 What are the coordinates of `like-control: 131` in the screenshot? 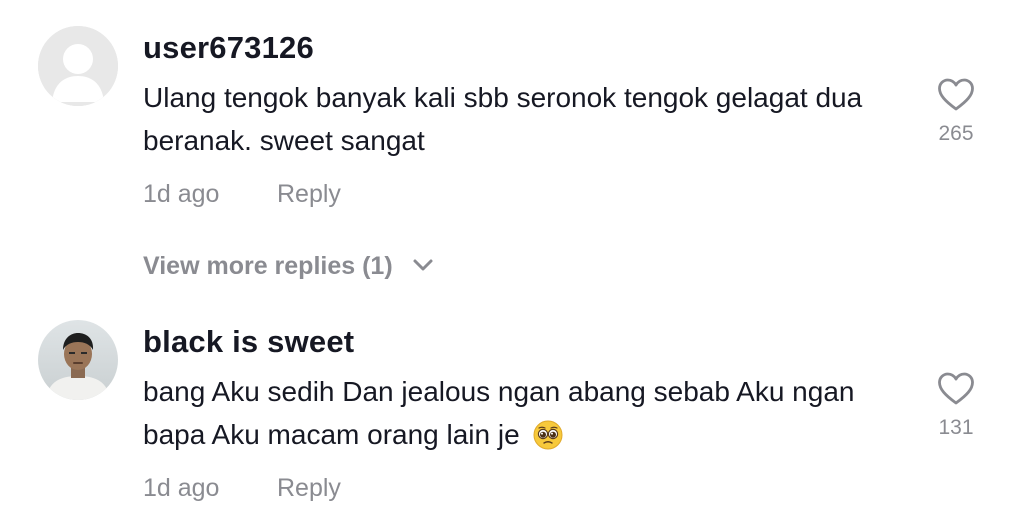 It's located at (956, 406).